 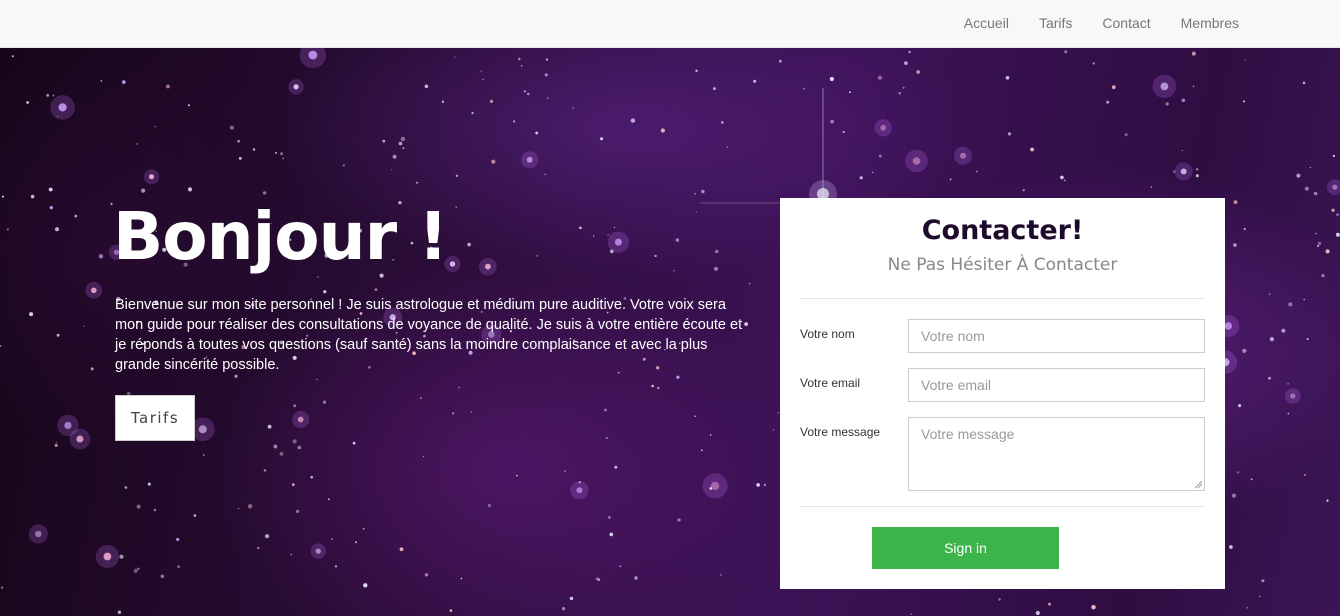 What do you see at coordinates (155, 418) in the screenshot?
I see `tarifs-button: Tarifs` at bounding box center [155, 418].